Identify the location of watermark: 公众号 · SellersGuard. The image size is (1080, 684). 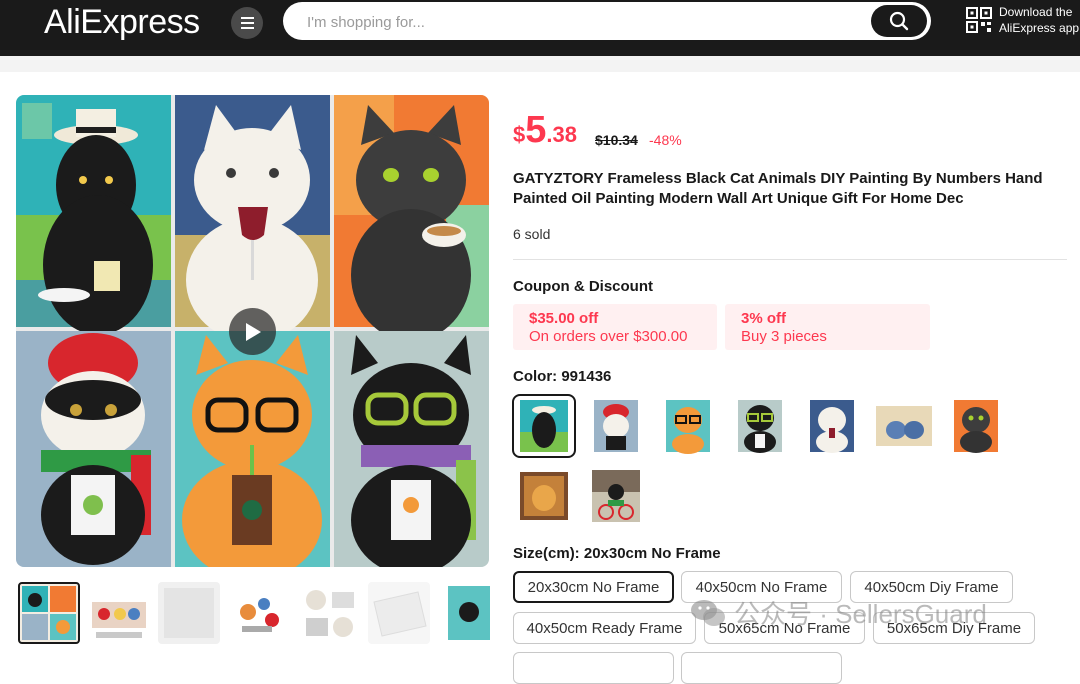
(838, 612).